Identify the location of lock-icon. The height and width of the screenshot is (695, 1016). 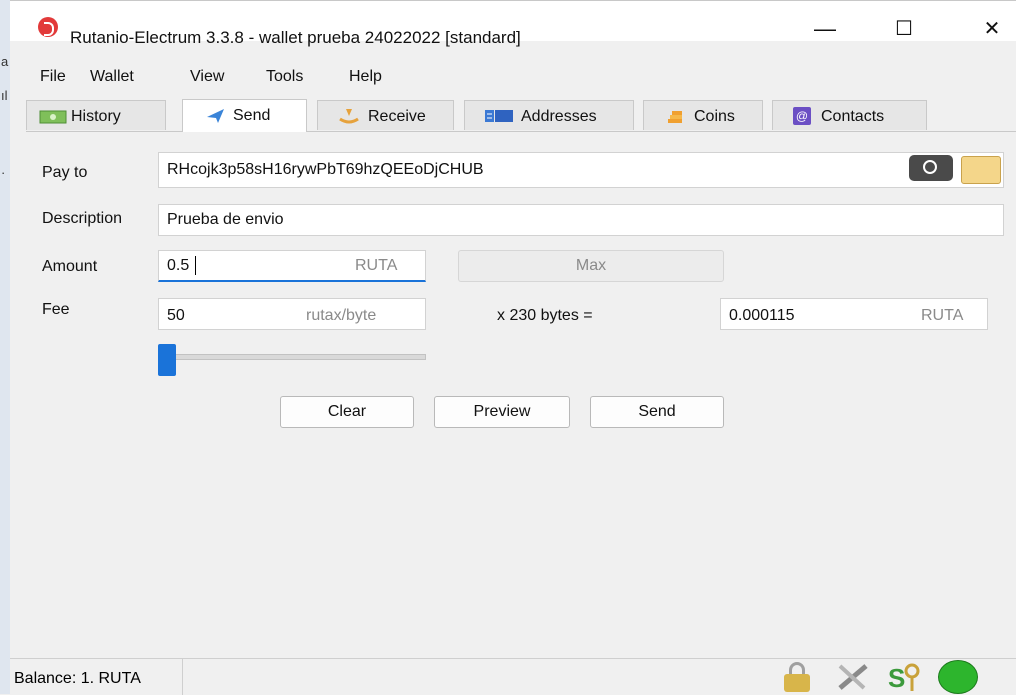
(797, 677).